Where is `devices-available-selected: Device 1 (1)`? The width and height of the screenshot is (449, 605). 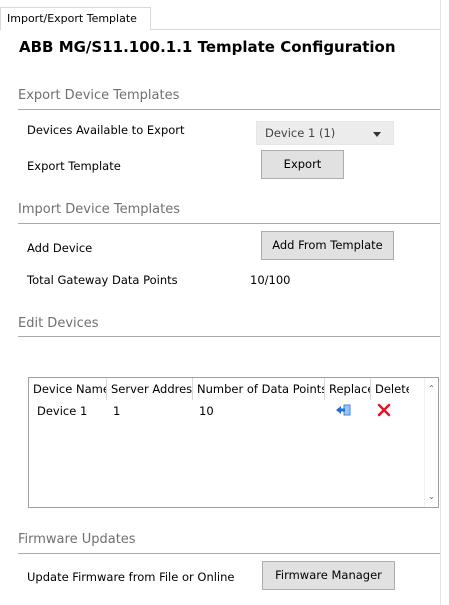 devices-available-selected: Device 1 (1) is located at coordinates (300, 133).